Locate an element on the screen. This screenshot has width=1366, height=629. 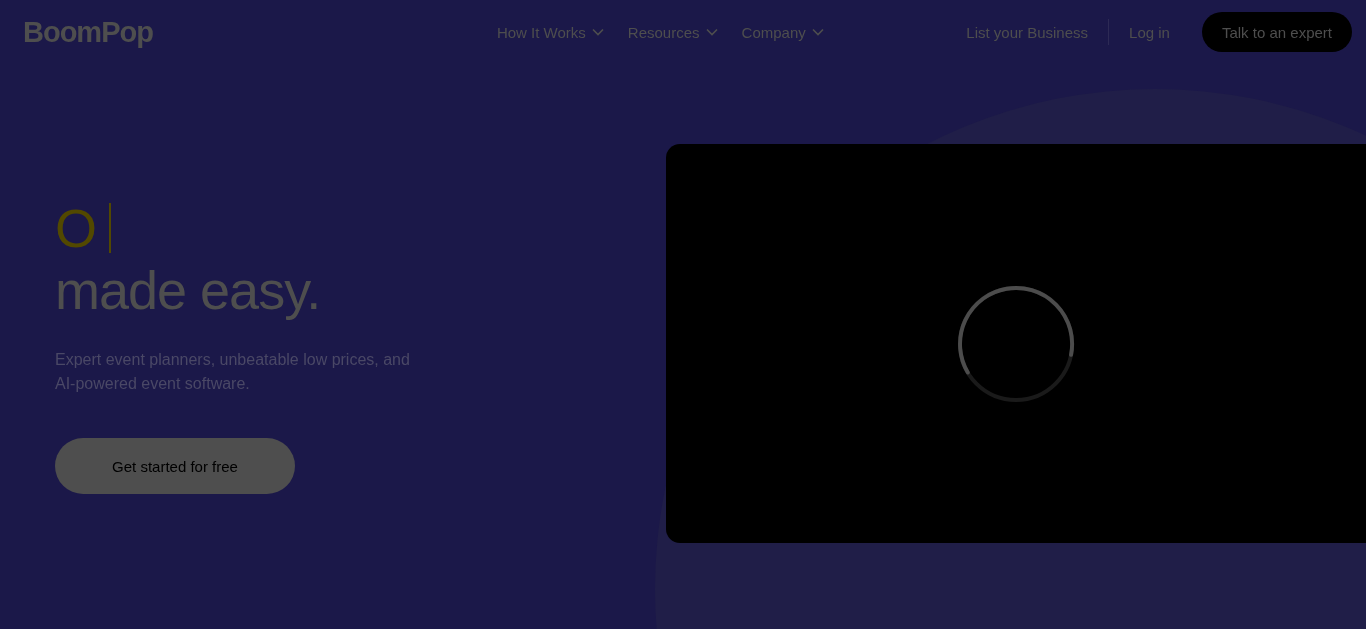
text-cursor is located at coordinates (110, 228).